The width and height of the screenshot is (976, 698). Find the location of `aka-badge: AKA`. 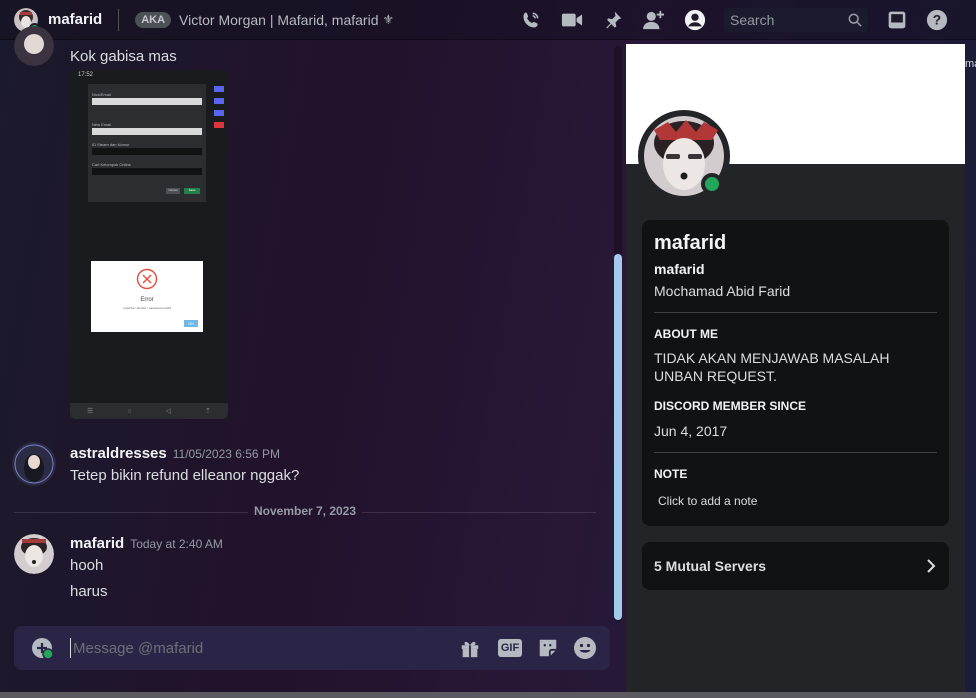

aka-badge: AKA is located at coordinates (153, 19).